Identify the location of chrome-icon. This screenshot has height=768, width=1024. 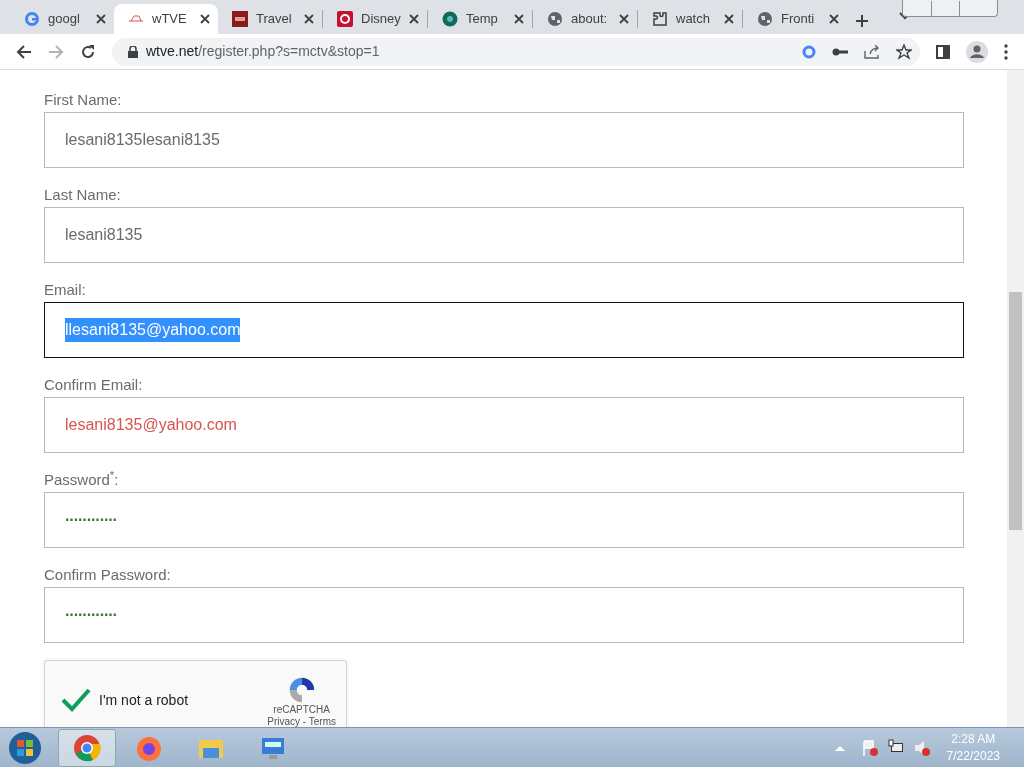
(87, 747).